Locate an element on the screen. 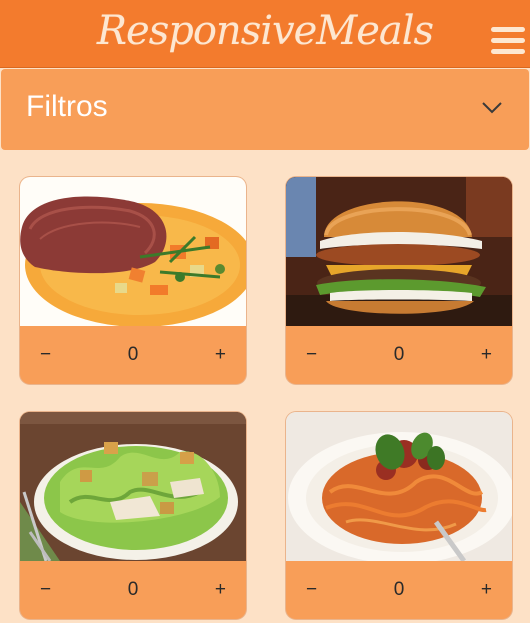 The image size is (530, 623). brand-logo: ResponsiveMeals is located at coordinates (265, 31).